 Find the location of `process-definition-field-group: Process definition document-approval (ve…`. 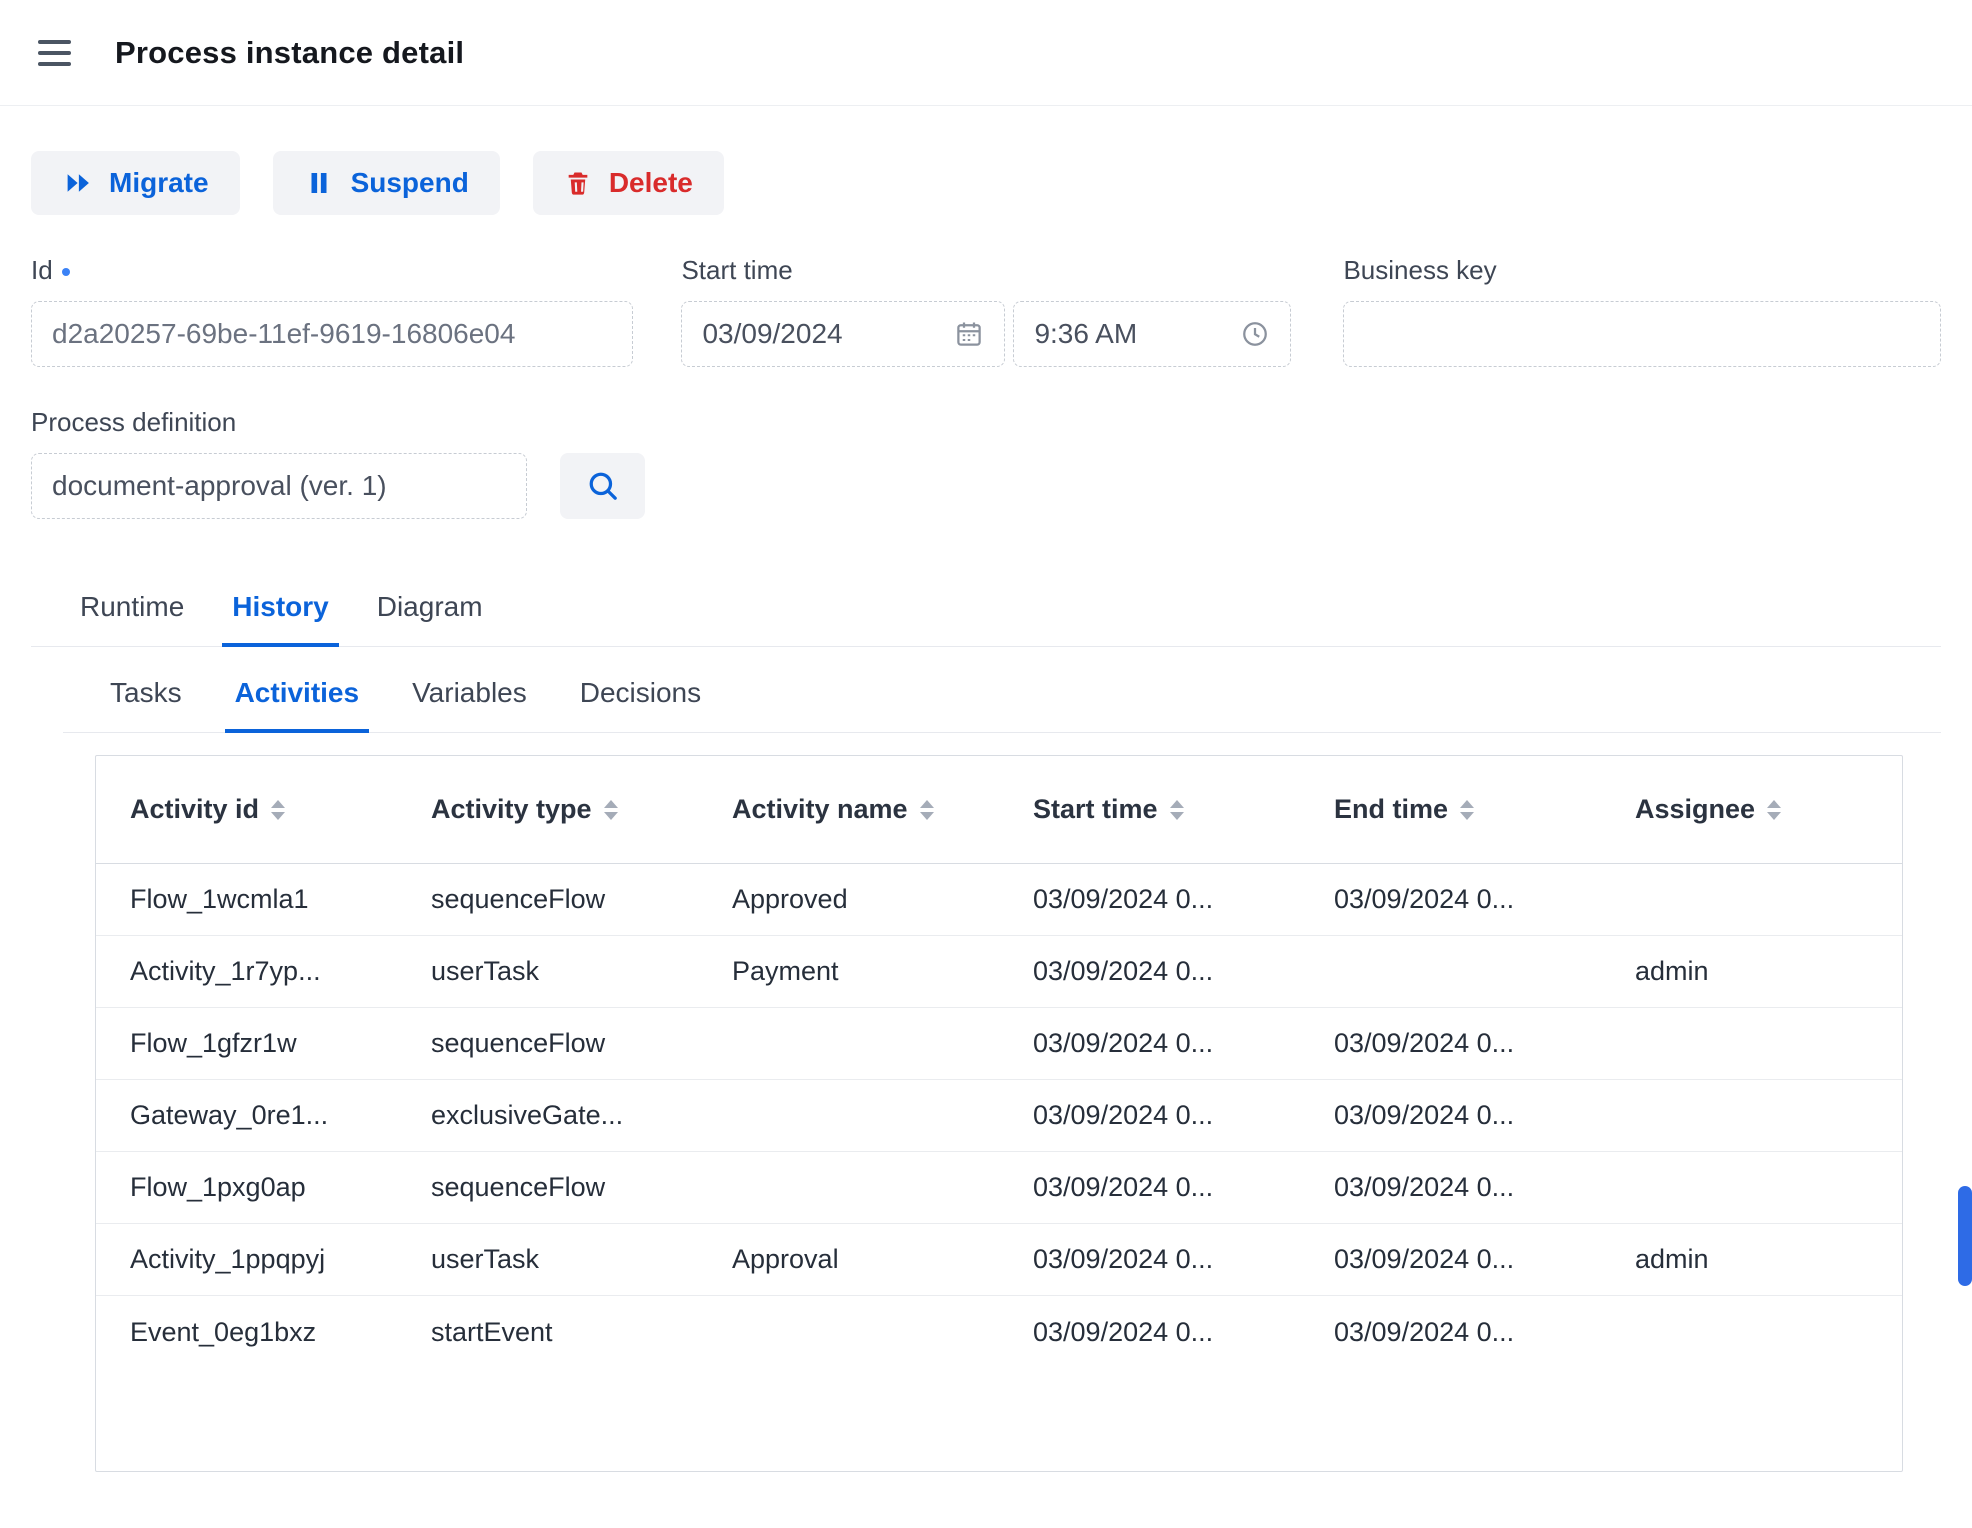

process-definition-field-group: Process definition document-approval (ve… is located at coordinates (279, 463).